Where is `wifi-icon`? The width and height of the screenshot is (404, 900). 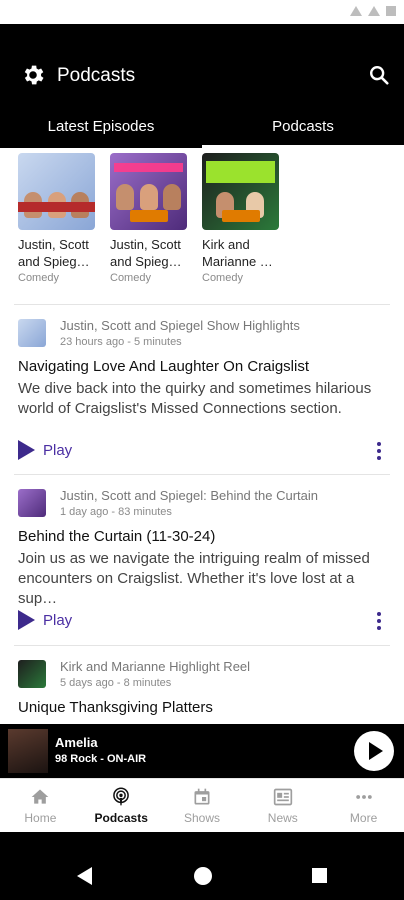 wifi-icon is located at coordinates (356, 11).